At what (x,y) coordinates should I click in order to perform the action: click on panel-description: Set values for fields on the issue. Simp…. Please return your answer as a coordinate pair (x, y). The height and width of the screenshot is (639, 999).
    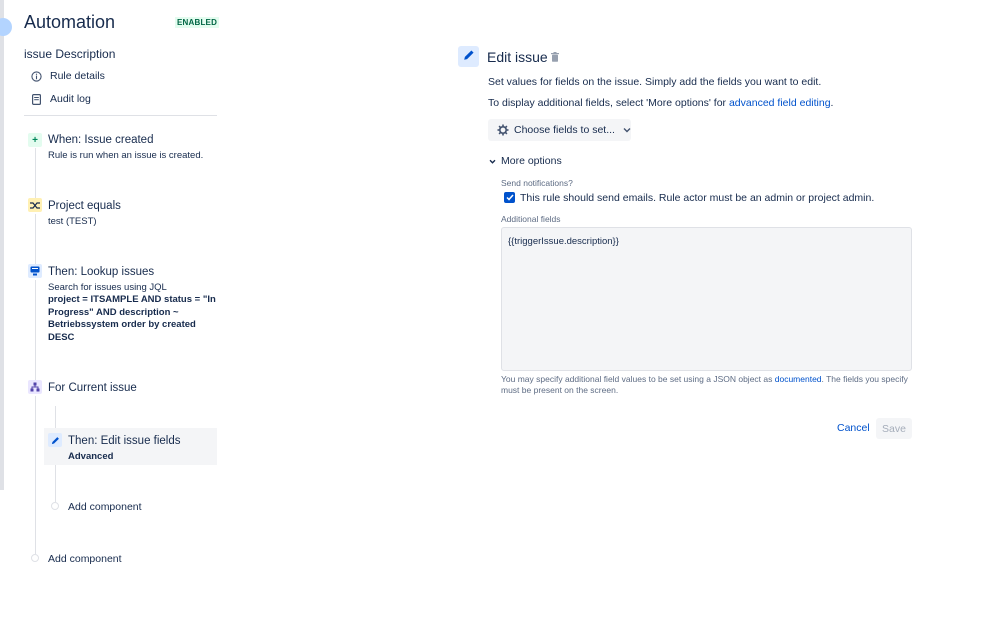
    Looking at the image, I should click on (655, 82).